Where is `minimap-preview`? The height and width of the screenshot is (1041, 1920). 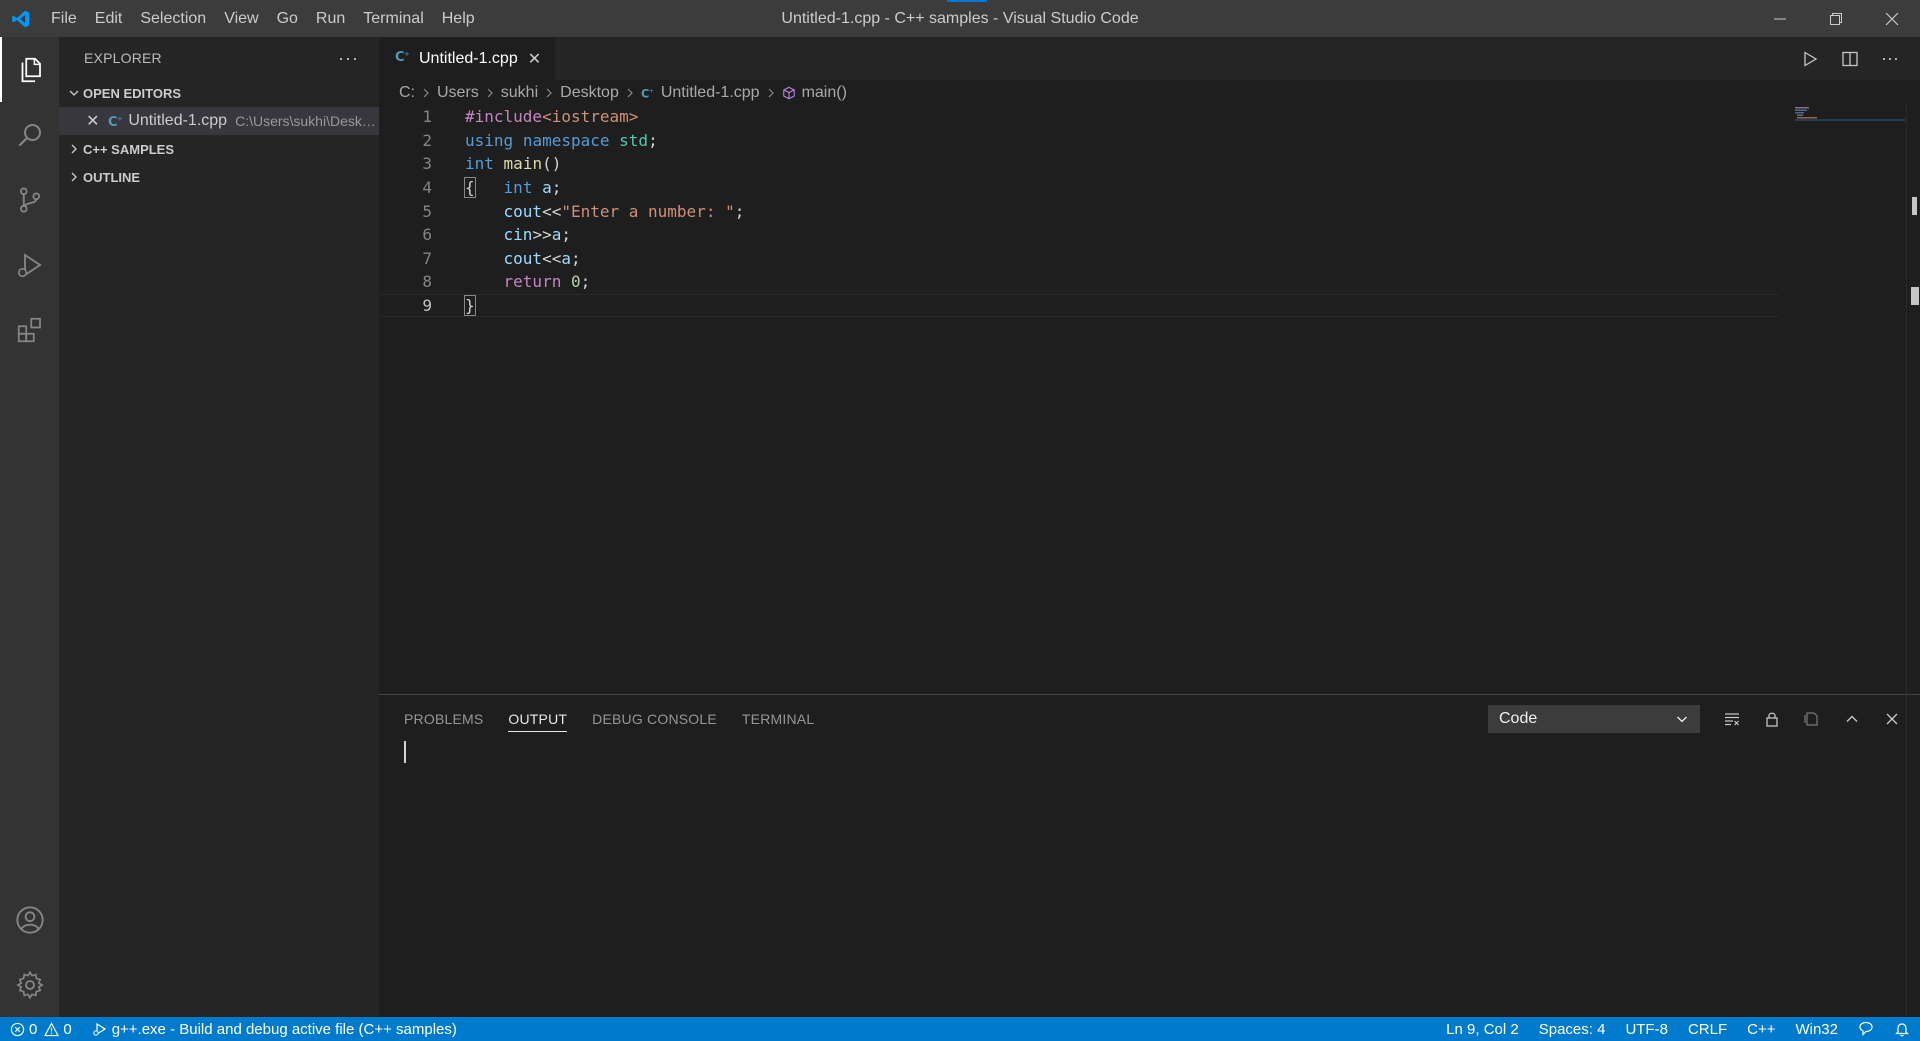
minimap-preview is located at coordinates (1850, 114).